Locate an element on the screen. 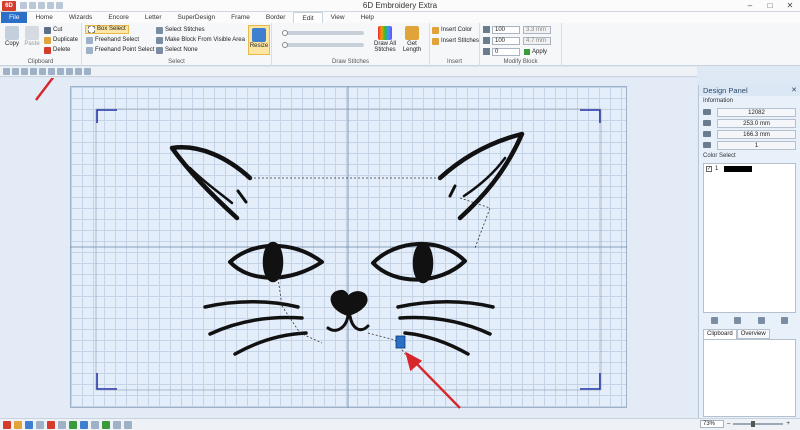 This screenshot has height=430, width=800. resize-button: Resize is located at coordinates (259, 40).